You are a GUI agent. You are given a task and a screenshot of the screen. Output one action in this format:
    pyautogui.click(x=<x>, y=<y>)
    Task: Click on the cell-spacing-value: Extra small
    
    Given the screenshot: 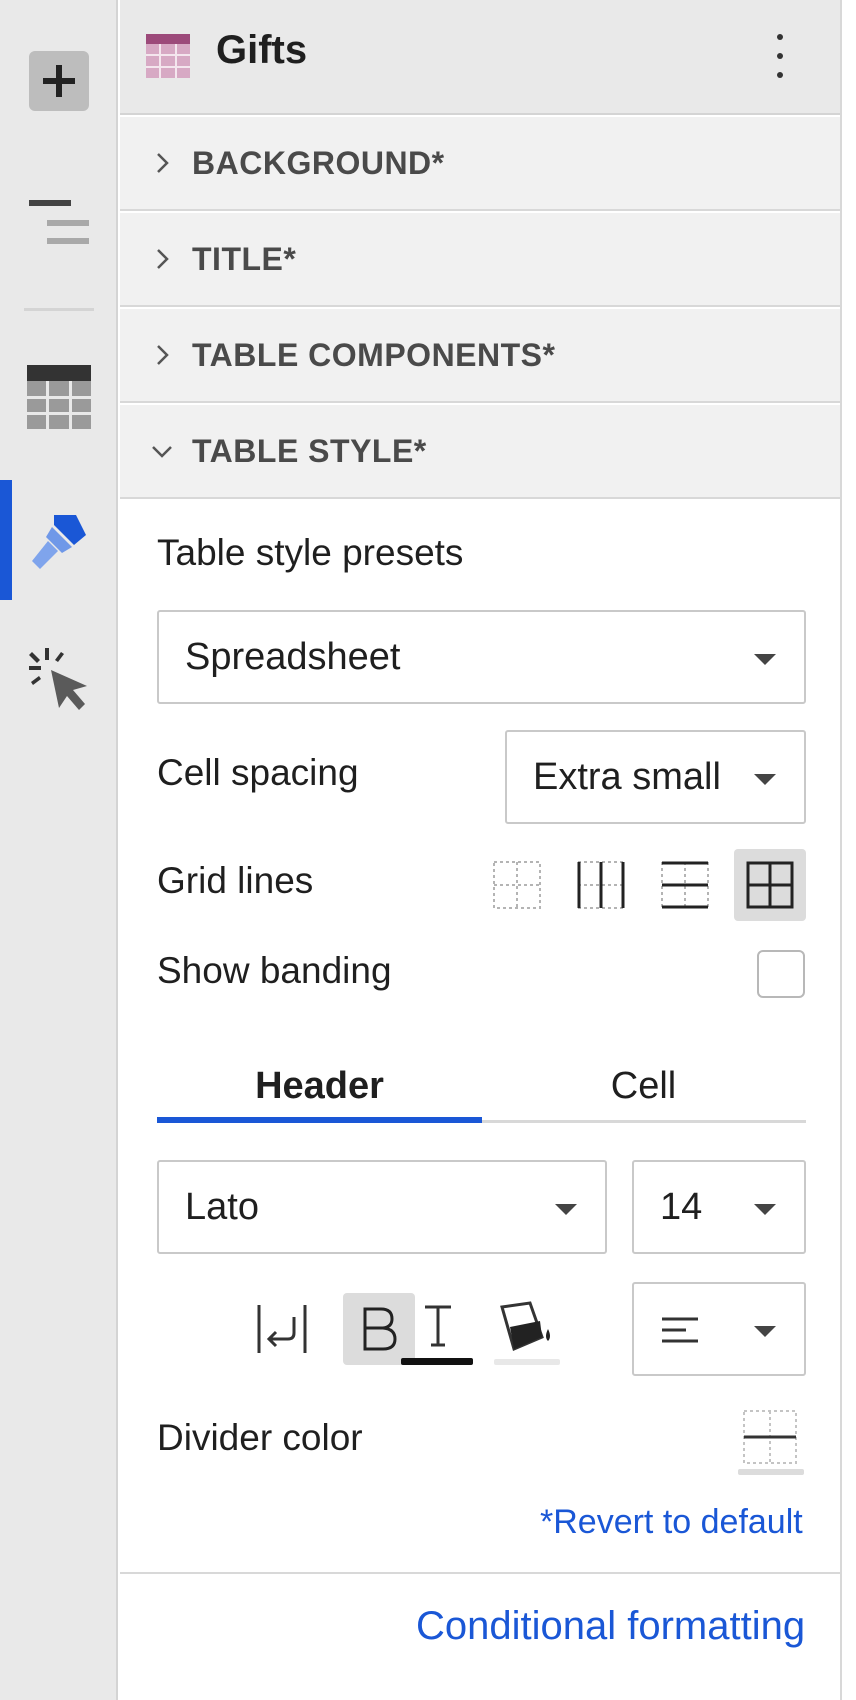 What is the action you would take?
    pyautogui.click(x=627, y=776)
    